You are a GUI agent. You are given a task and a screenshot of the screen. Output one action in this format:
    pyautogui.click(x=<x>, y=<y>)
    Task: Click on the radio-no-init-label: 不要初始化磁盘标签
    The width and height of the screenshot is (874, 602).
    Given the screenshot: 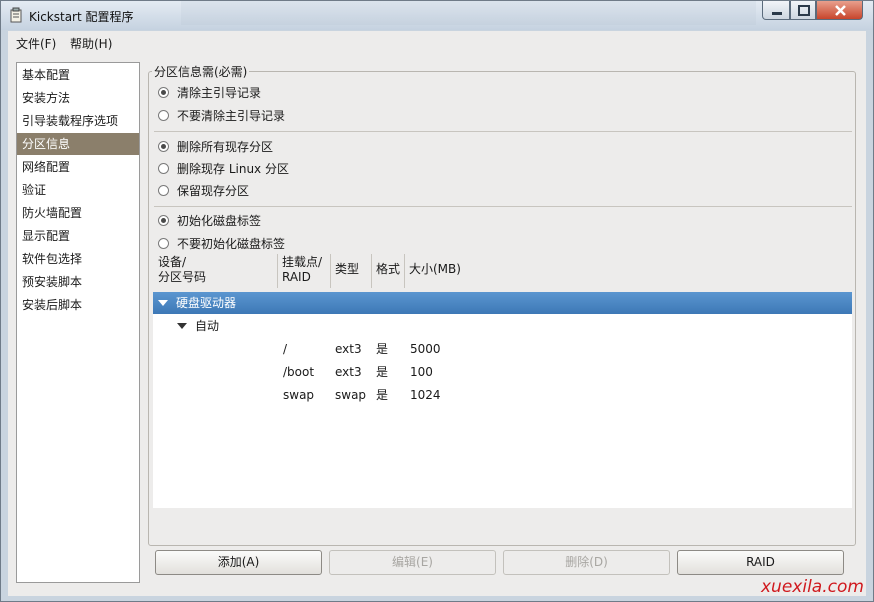 What is the action you would take?
    pyautogui.click(x=221, y=244)
    